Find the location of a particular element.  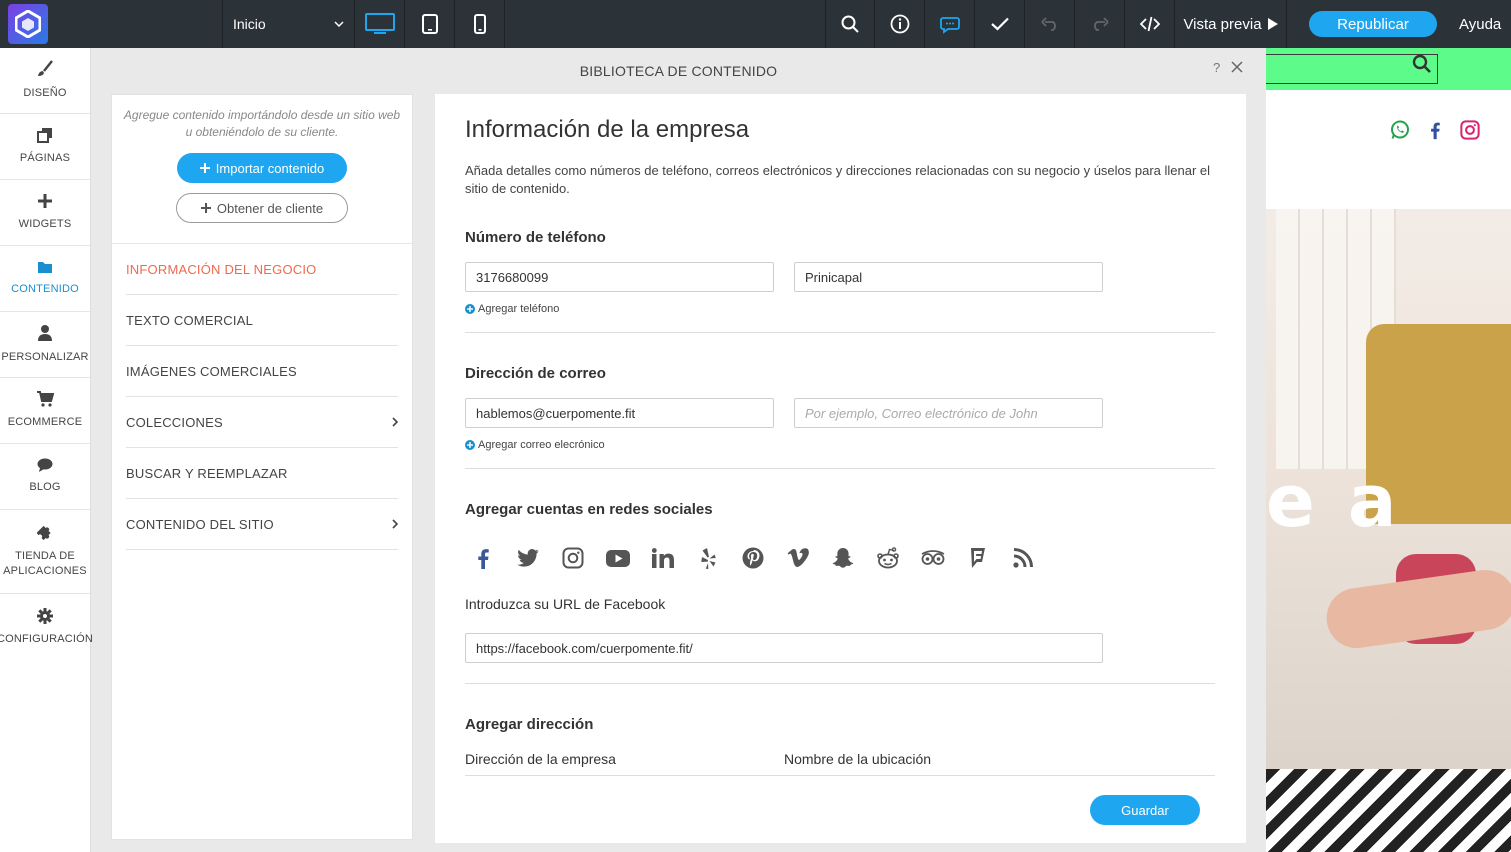

info-icon is located at coordinates (899, 24).